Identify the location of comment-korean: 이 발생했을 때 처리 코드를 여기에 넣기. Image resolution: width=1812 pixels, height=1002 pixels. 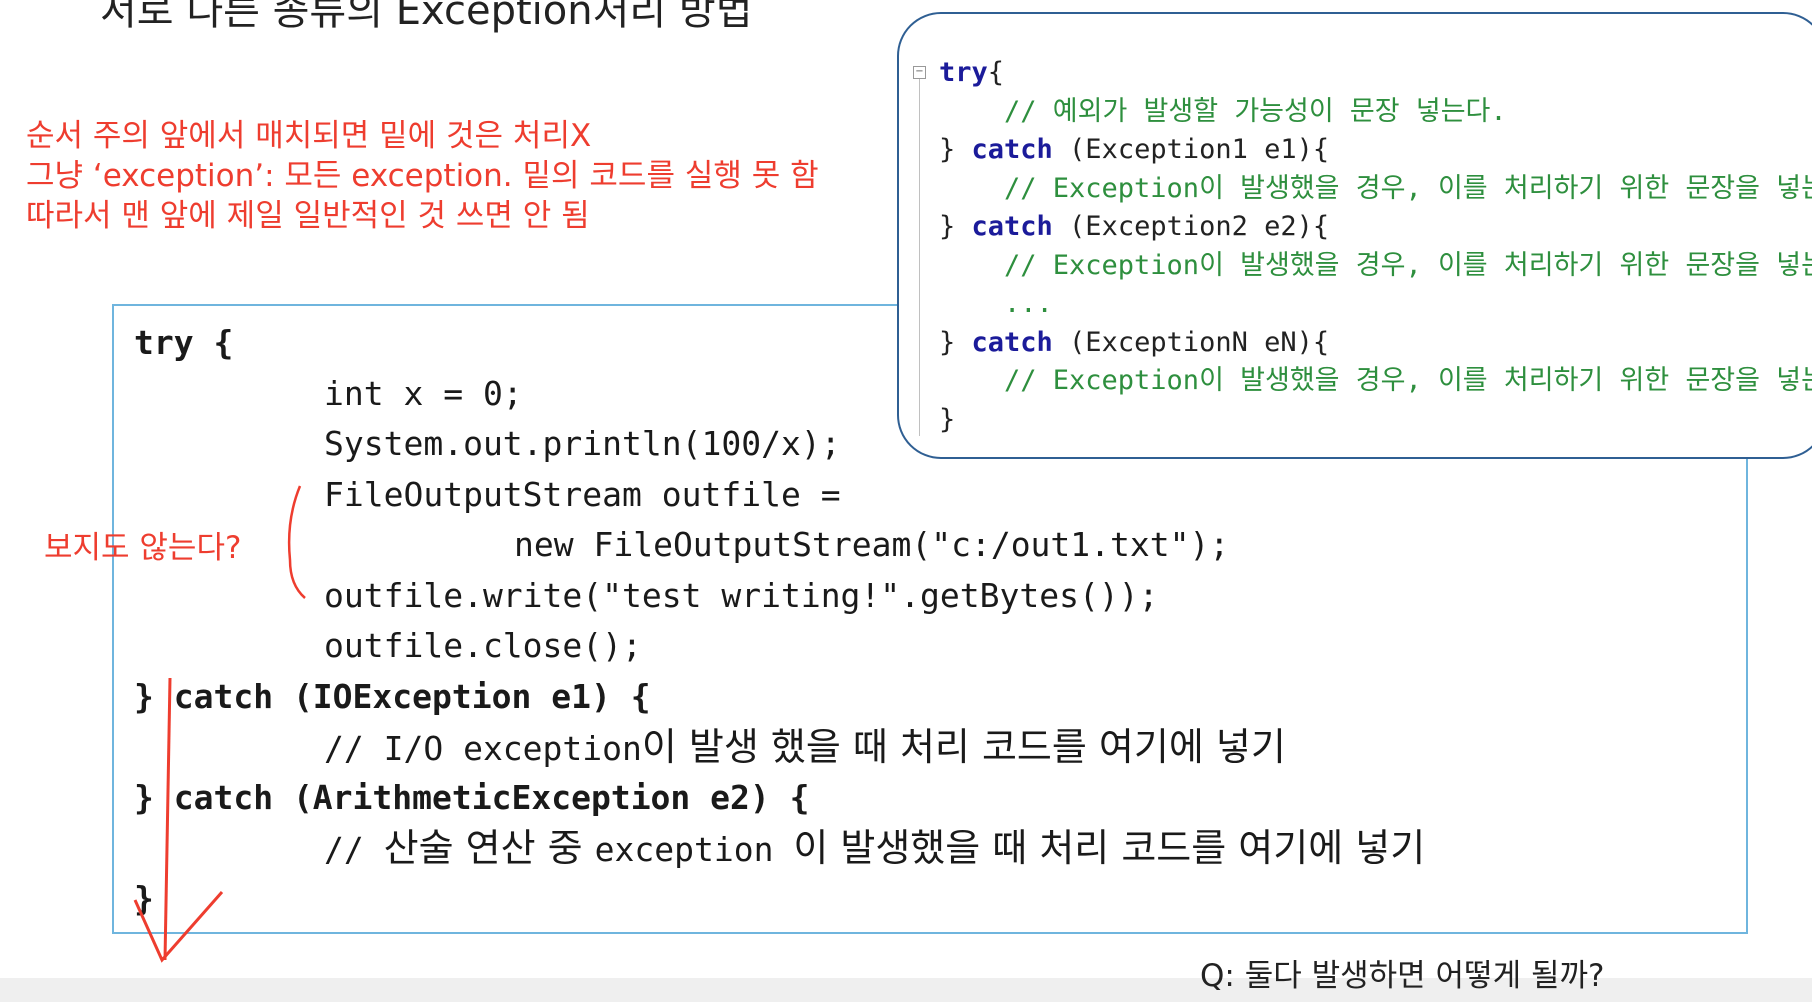
(1109, 848).